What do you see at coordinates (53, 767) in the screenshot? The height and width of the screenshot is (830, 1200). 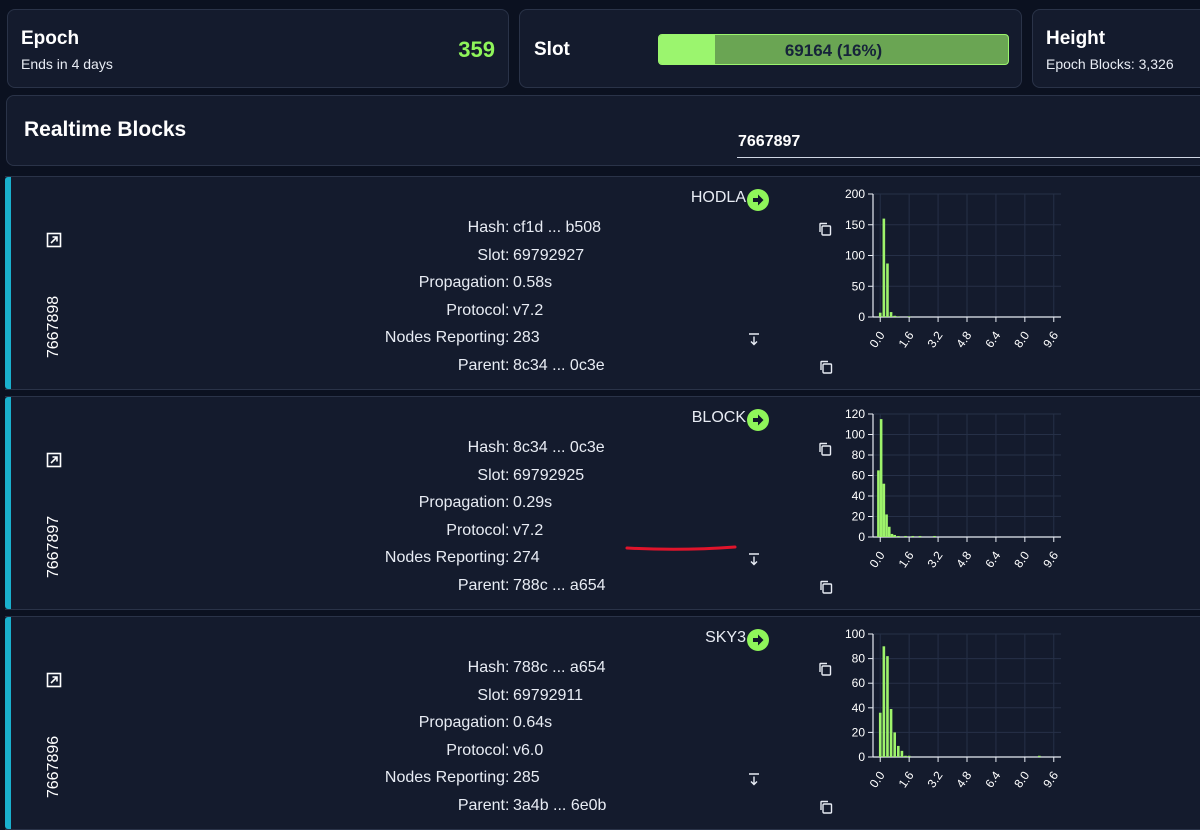 I see `block-number: 7667896` at bounding box center [53, 767].